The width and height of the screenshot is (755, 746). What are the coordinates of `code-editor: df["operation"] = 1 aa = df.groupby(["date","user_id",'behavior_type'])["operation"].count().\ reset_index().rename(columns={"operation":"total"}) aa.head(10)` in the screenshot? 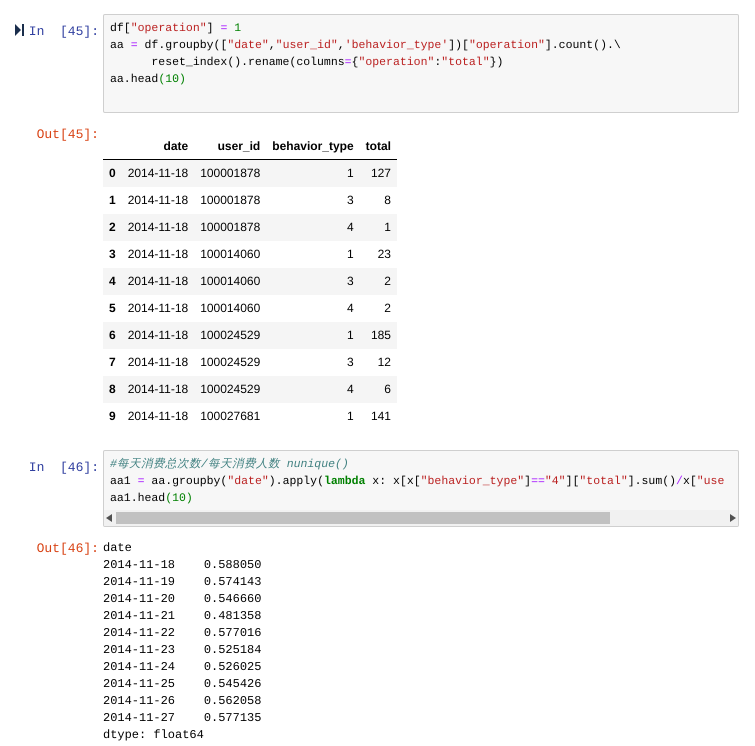 It's located at (421, 63).